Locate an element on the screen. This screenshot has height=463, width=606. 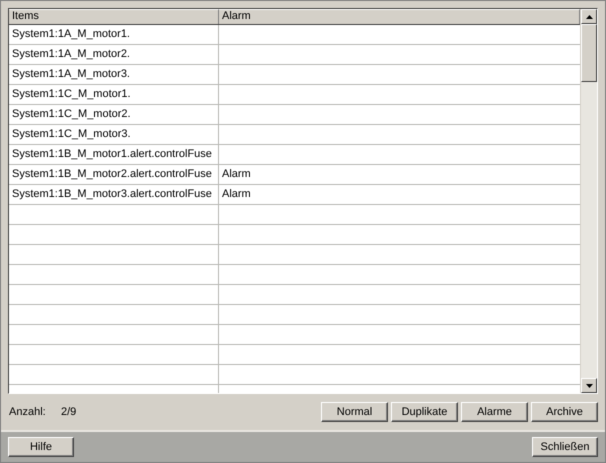
filter-button: Alarme is located at coordinates (494, 412).